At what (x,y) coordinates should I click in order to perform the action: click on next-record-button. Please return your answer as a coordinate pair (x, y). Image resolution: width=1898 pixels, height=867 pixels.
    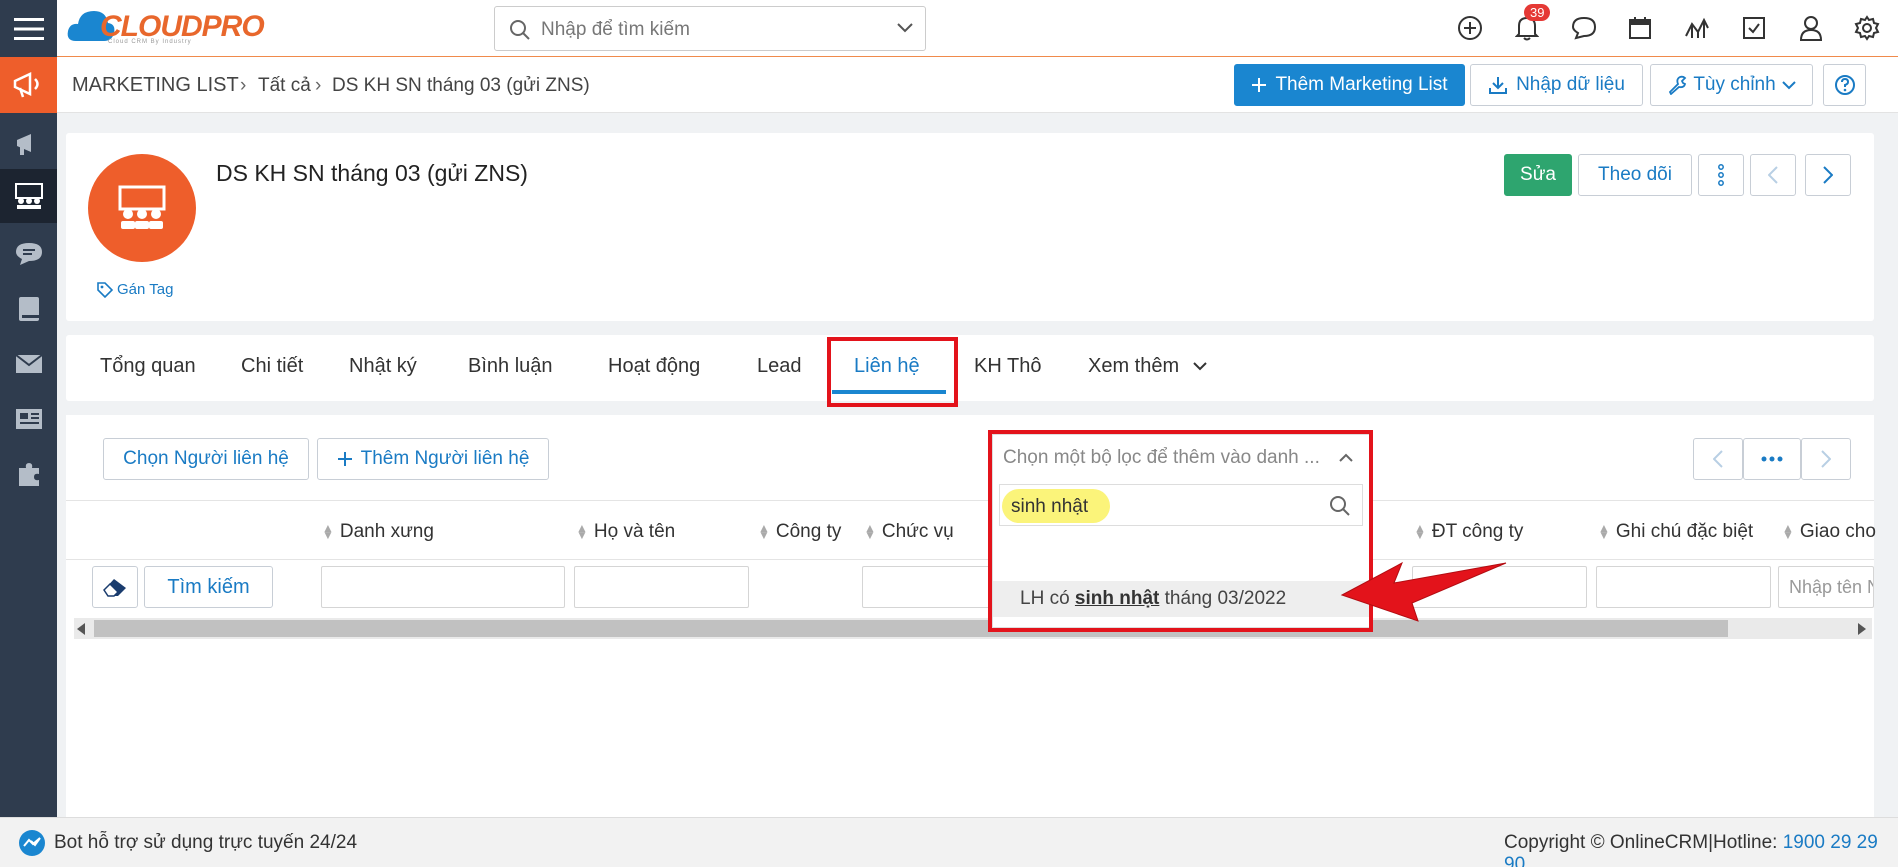
    Looking at the image, I should click on (1828, 175).